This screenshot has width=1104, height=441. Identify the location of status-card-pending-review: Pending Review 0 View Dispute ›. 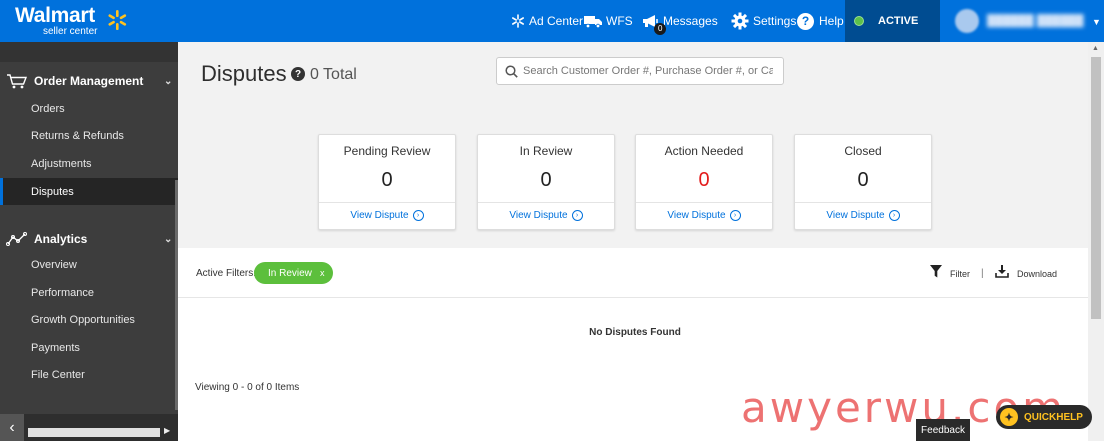
(387, 182).